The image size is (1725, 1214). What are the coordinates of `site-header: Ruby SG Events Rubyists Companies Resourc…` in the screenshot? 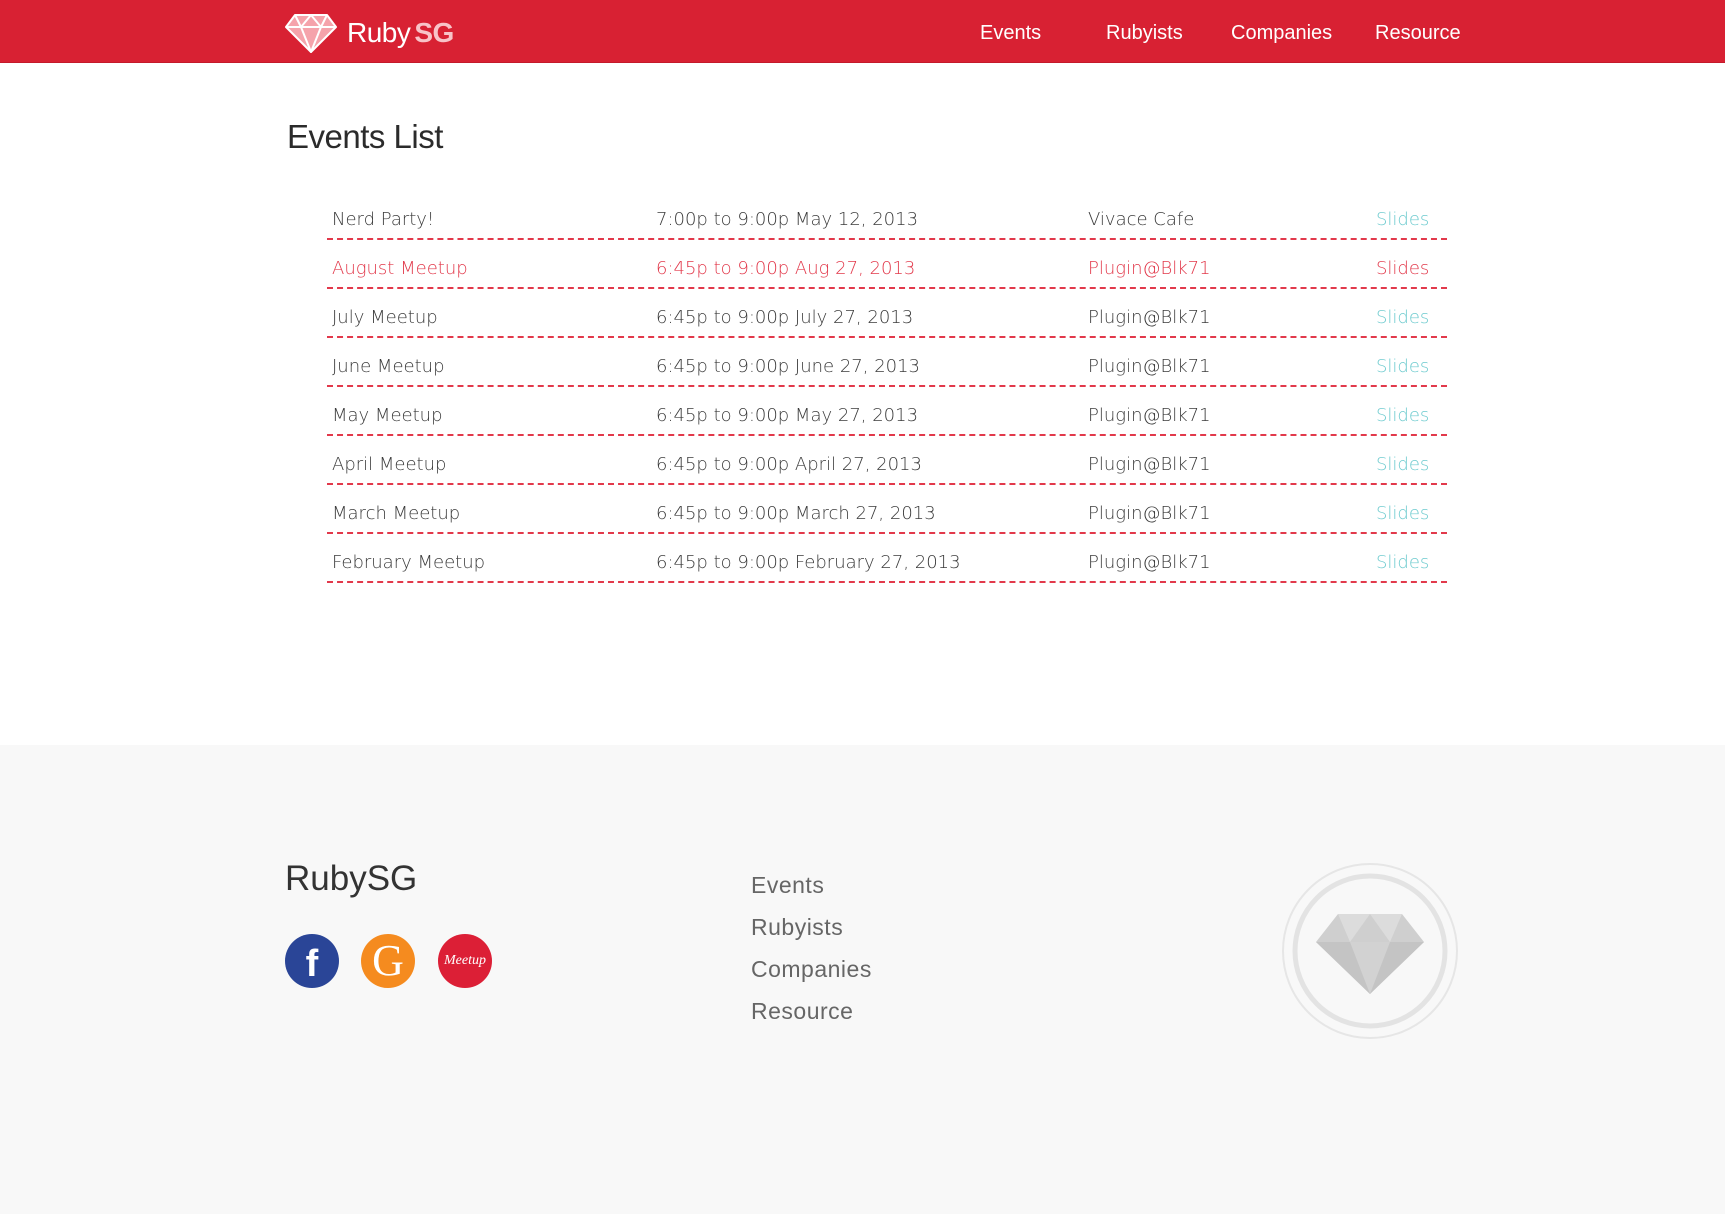 It's located at (862, 31).